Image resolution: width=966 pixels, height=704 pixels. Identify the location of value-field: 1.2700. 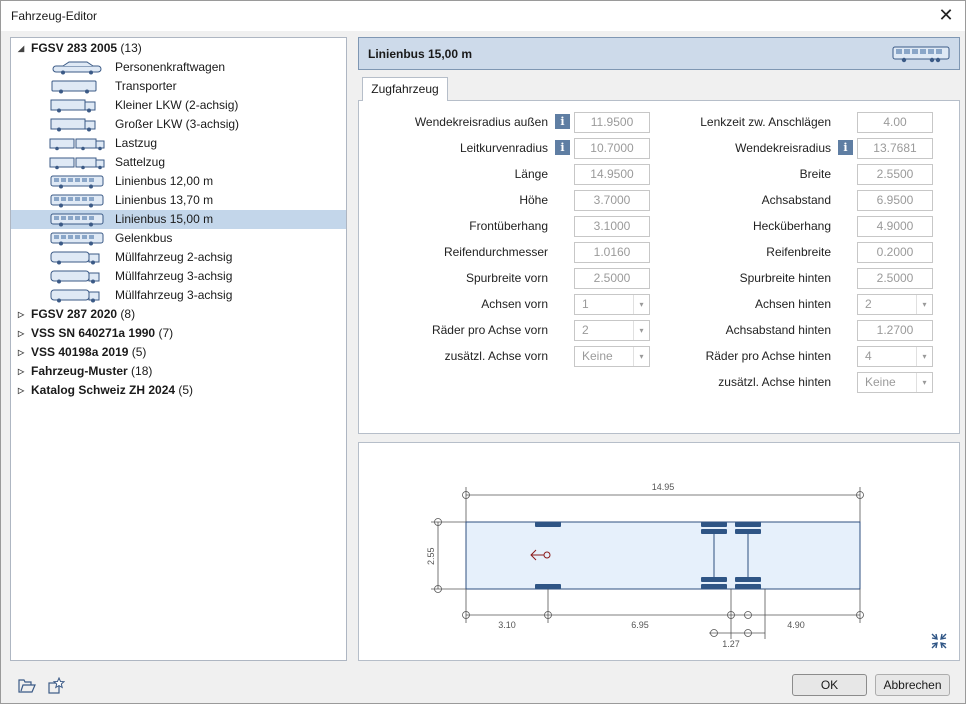
(895, 330).